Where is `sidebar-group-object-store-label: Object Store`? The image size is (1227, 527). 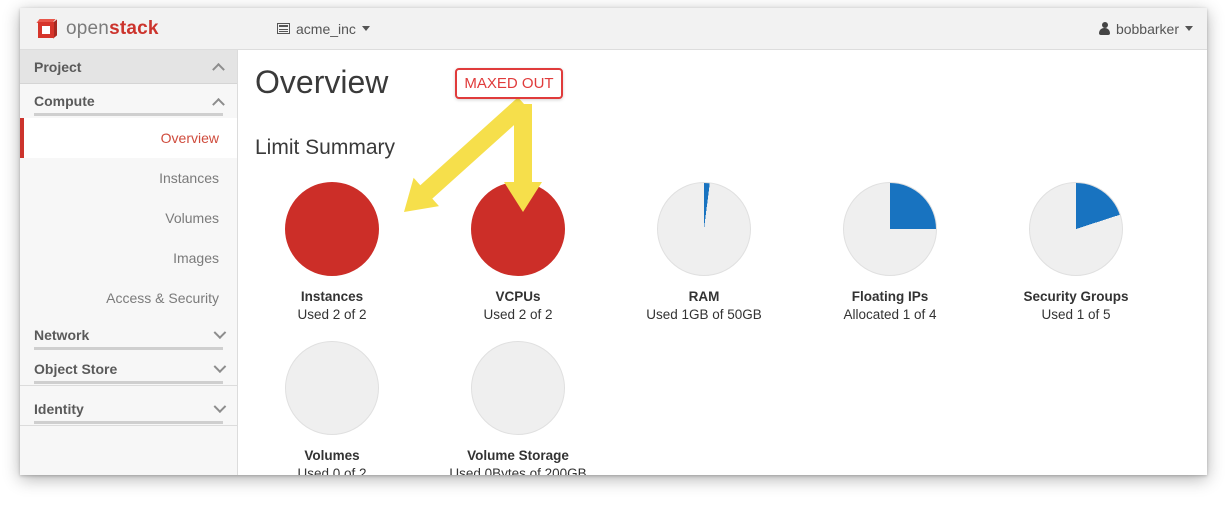
sidebar-group-object-store-label: Object Store is located at coordinates (76, 369).